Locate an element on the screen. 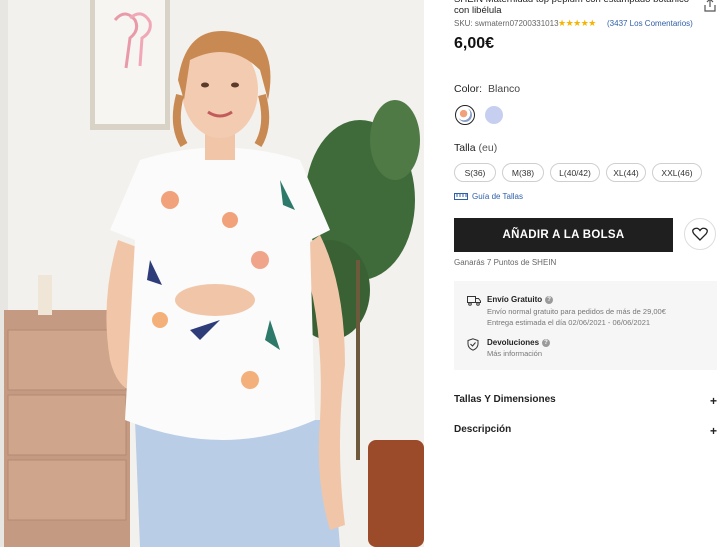  shipping-title: Envío Gratuito ? is located at coordinates (520, 299).